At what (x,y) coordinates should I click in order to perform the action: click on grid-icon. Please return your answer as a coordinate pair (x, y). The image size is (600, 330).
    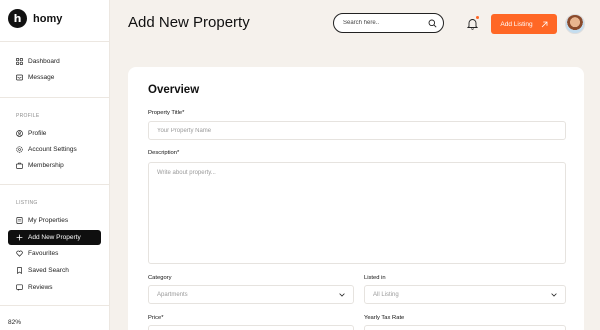
    Looking at the image, I should click on (19, 61).